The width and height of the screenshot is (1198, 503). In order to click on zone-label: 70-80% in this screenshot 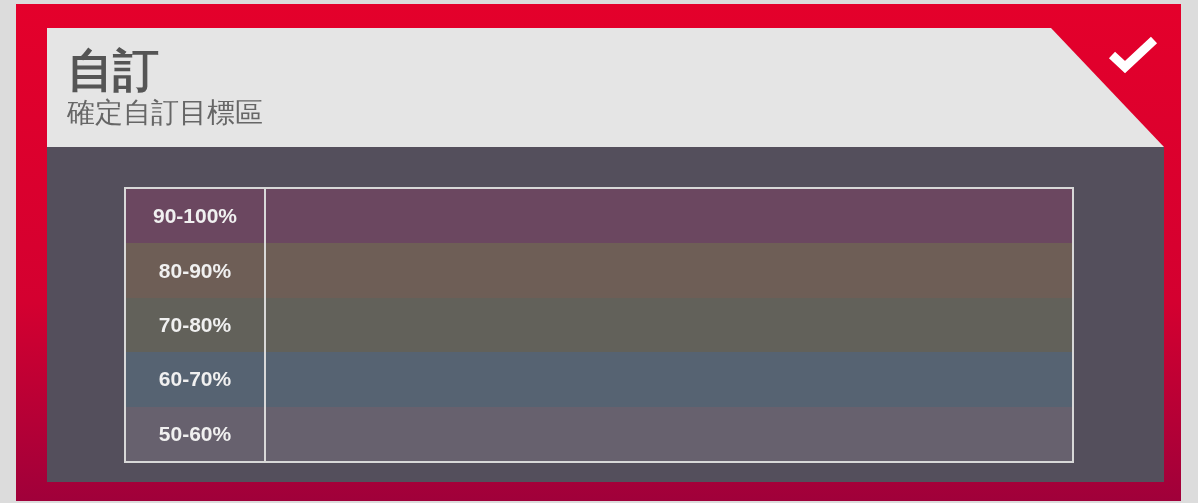, I will do `click(195, 324)`.